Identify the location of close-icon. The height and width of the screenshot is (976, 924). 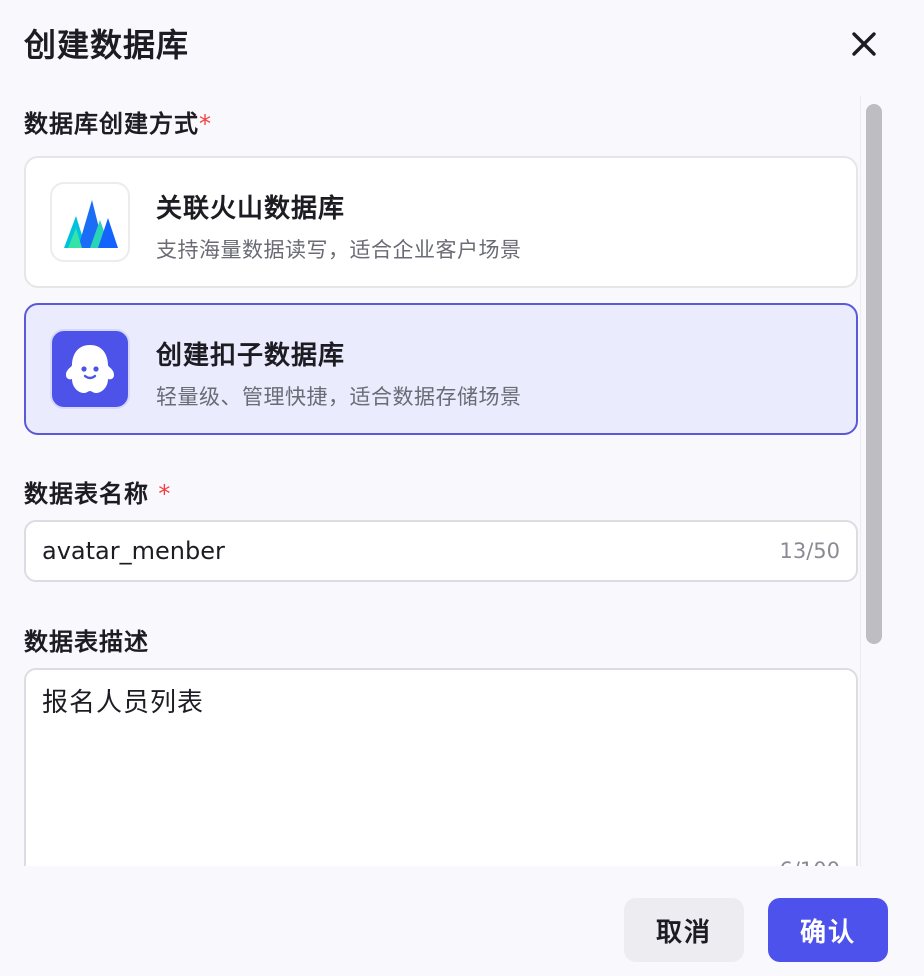
(864, 44).